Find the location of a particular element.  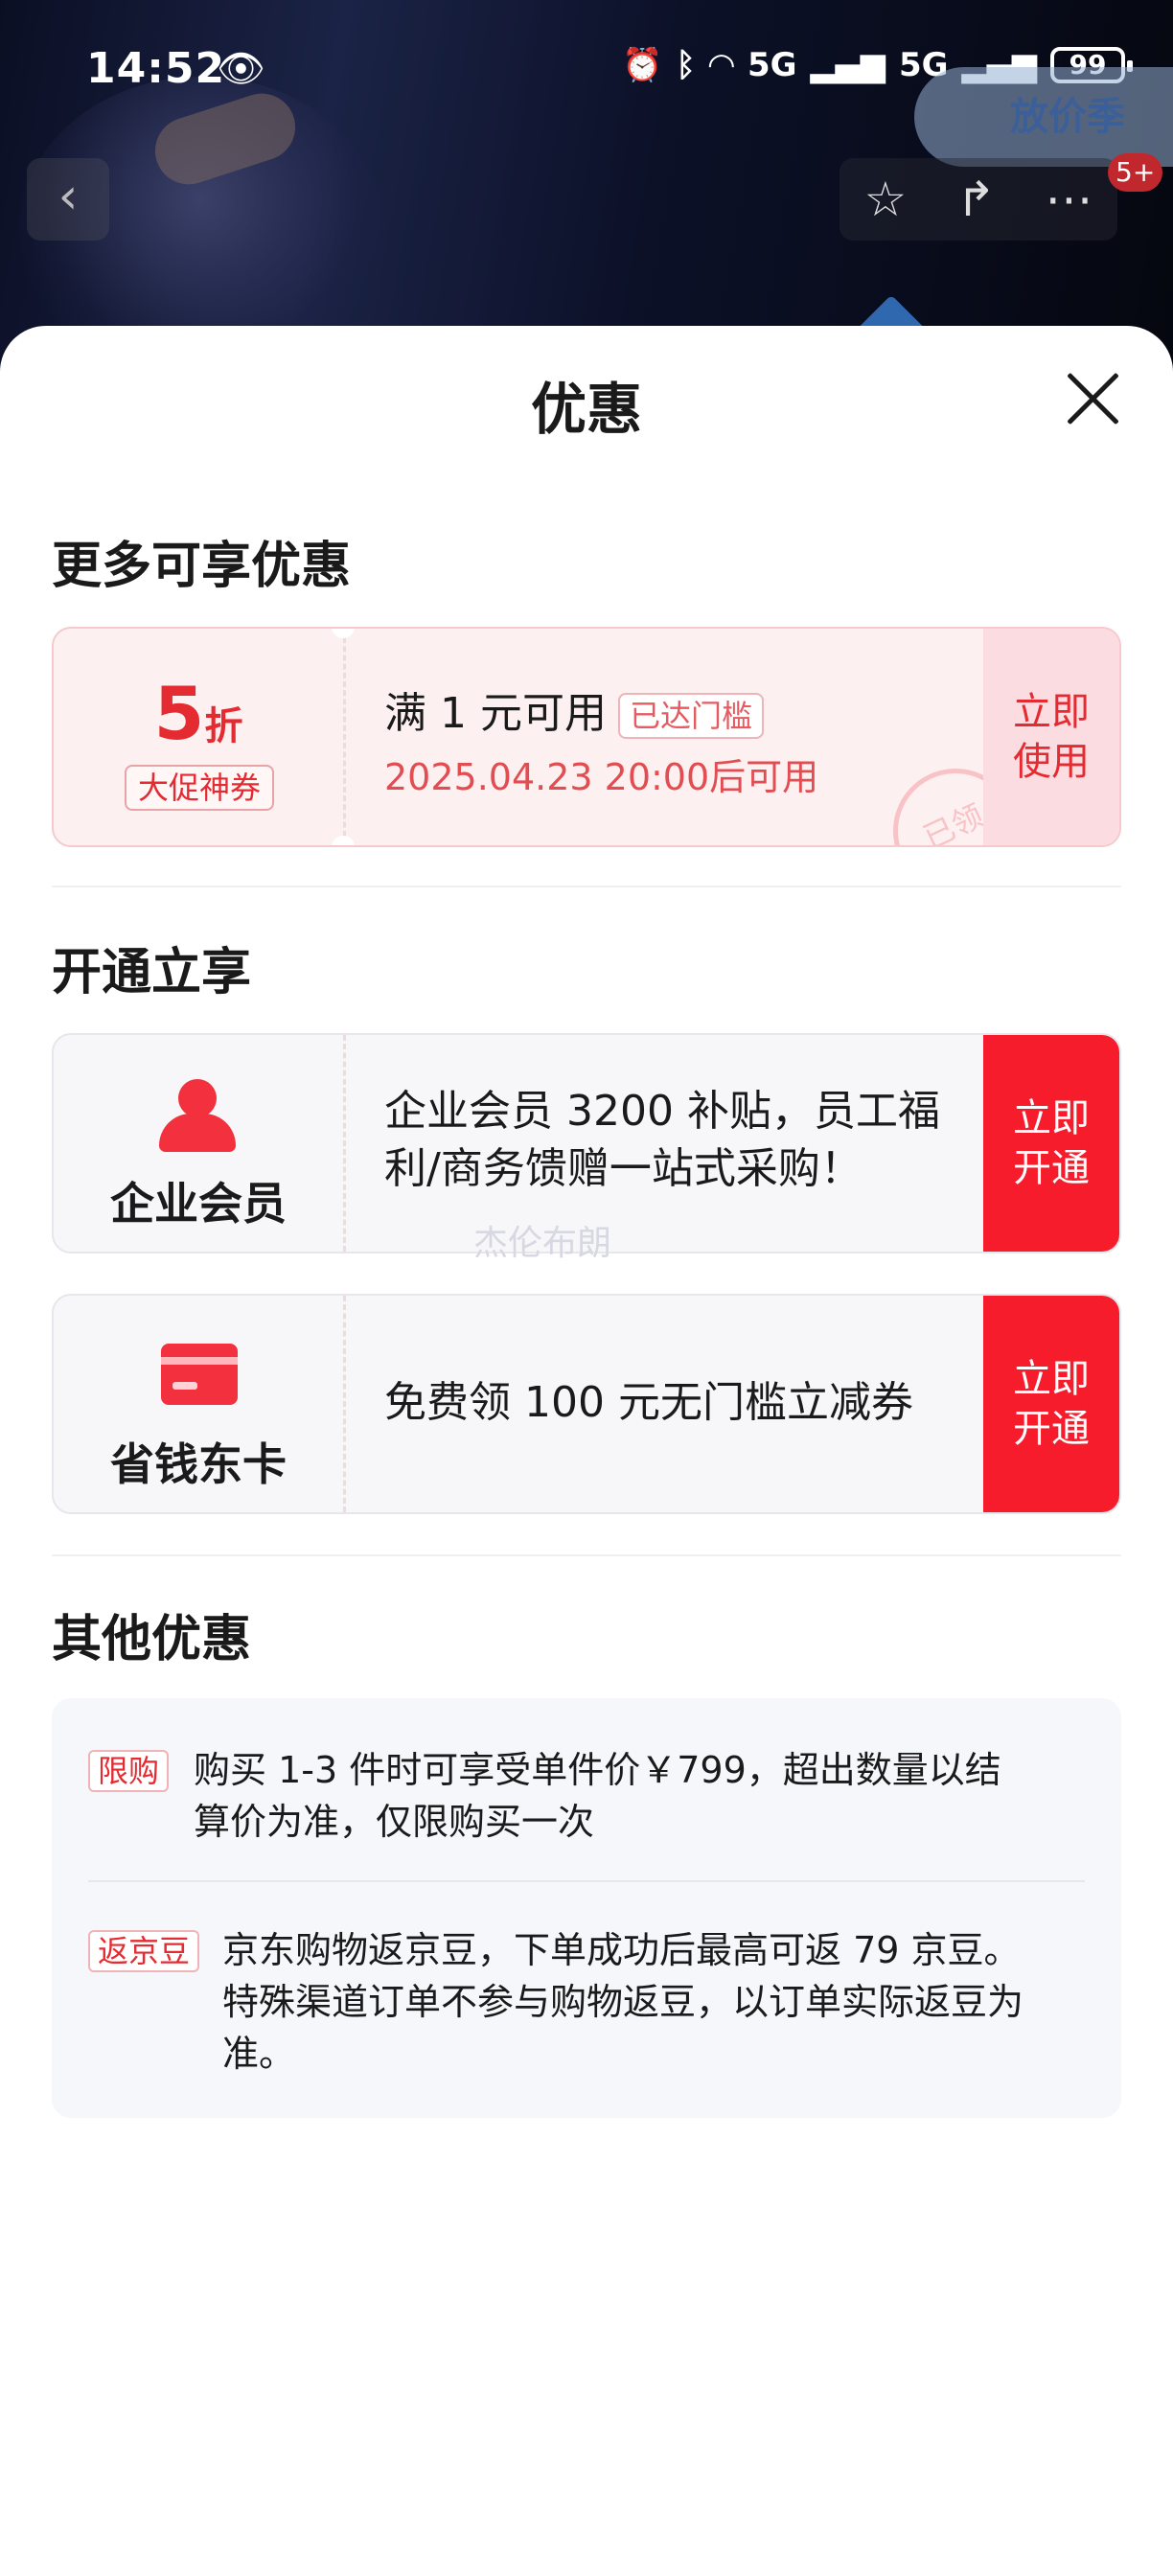

coupon-condition-text: 满 1 元可用 is located at coordinates (495, 713).